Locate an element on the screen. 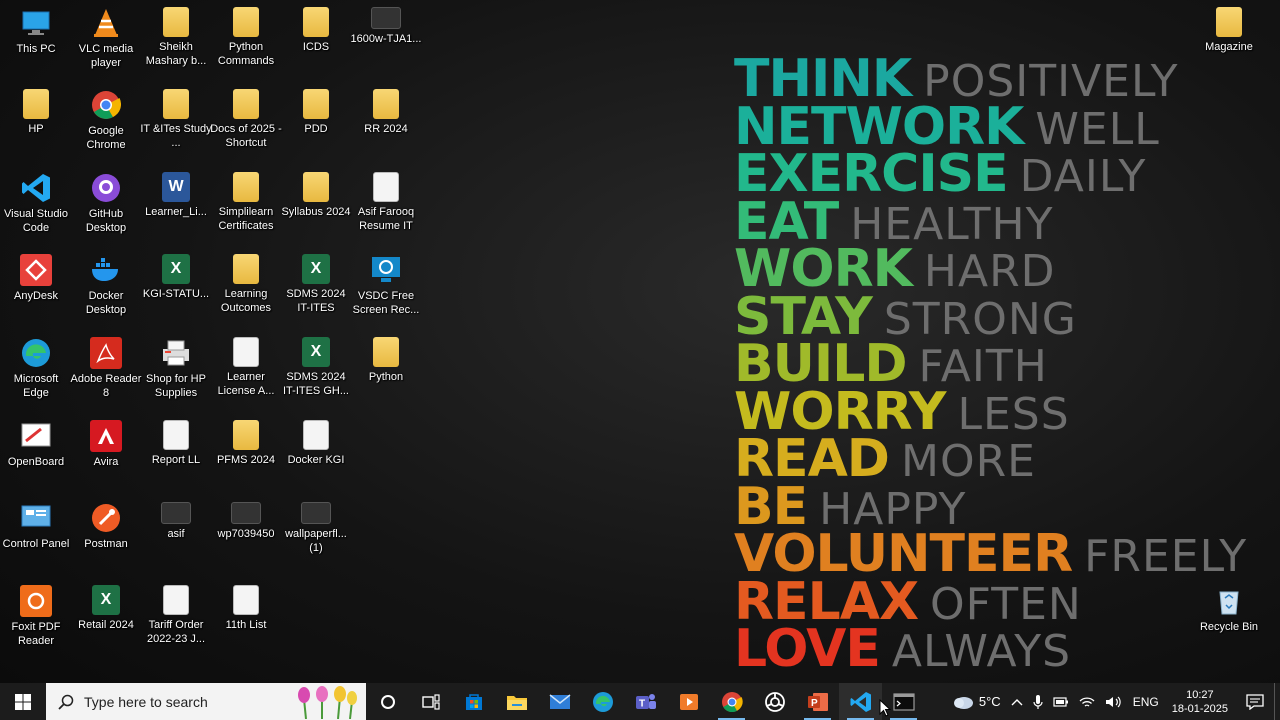 The width and height of the screenshot is (1280, 720). desktop-icon: Shop for HP Supplies is located at coordinates (176, 368).